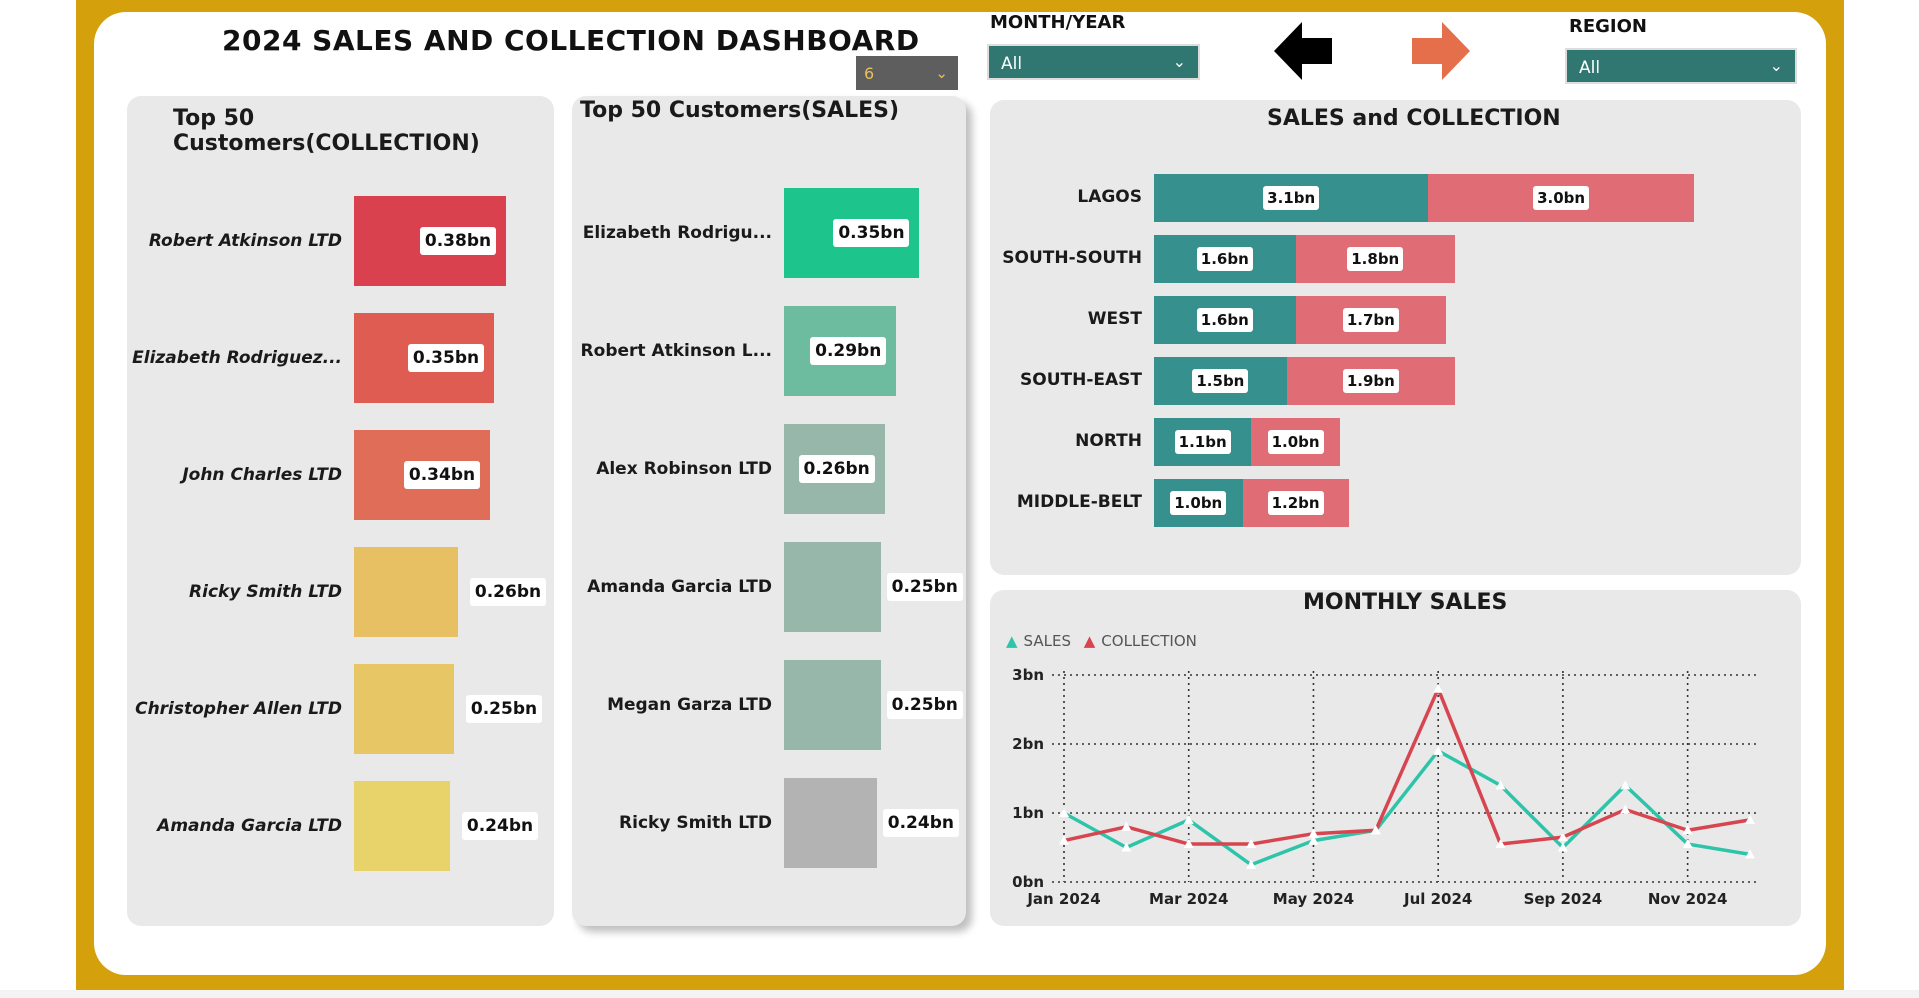 The width and height of the screenshot is (1919, 998). Describe the element at coordinates (508, 592) in the screenshot. I see `collection-value-label: 0.26bn` at that location.